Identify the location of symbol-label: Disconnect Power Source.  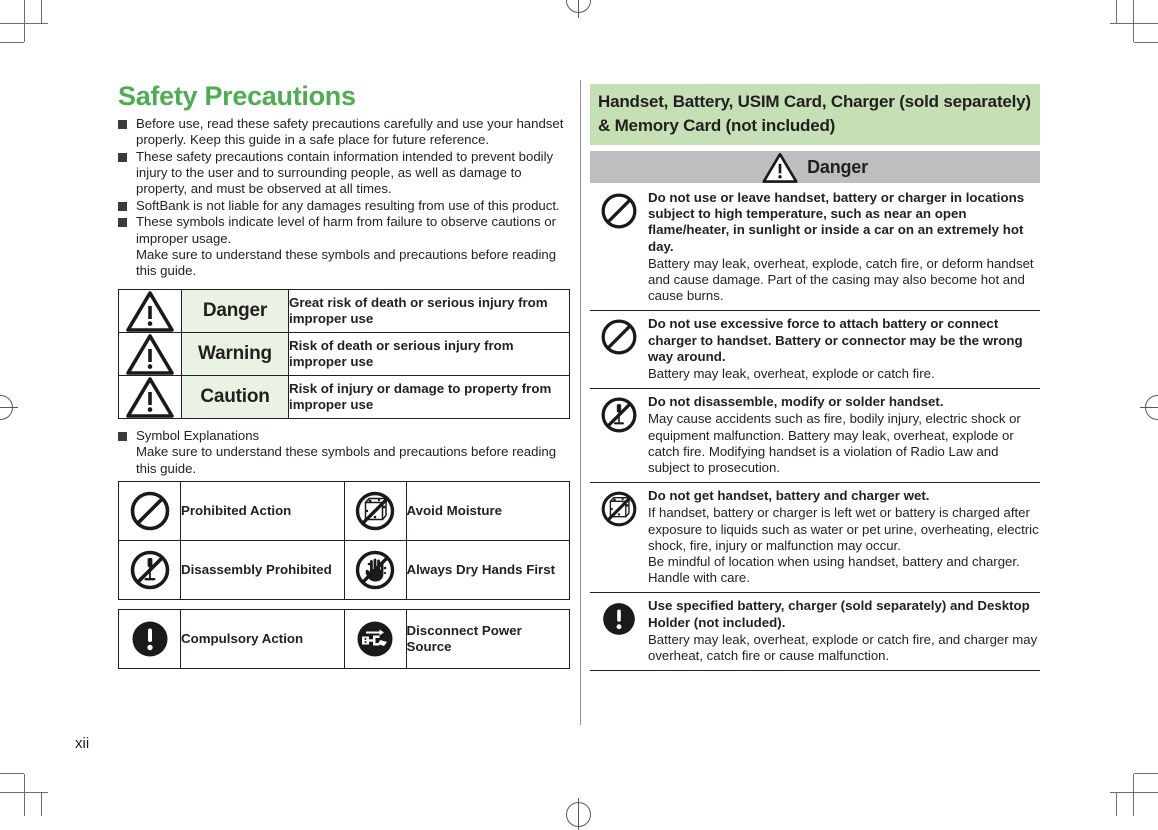
(487, 638).